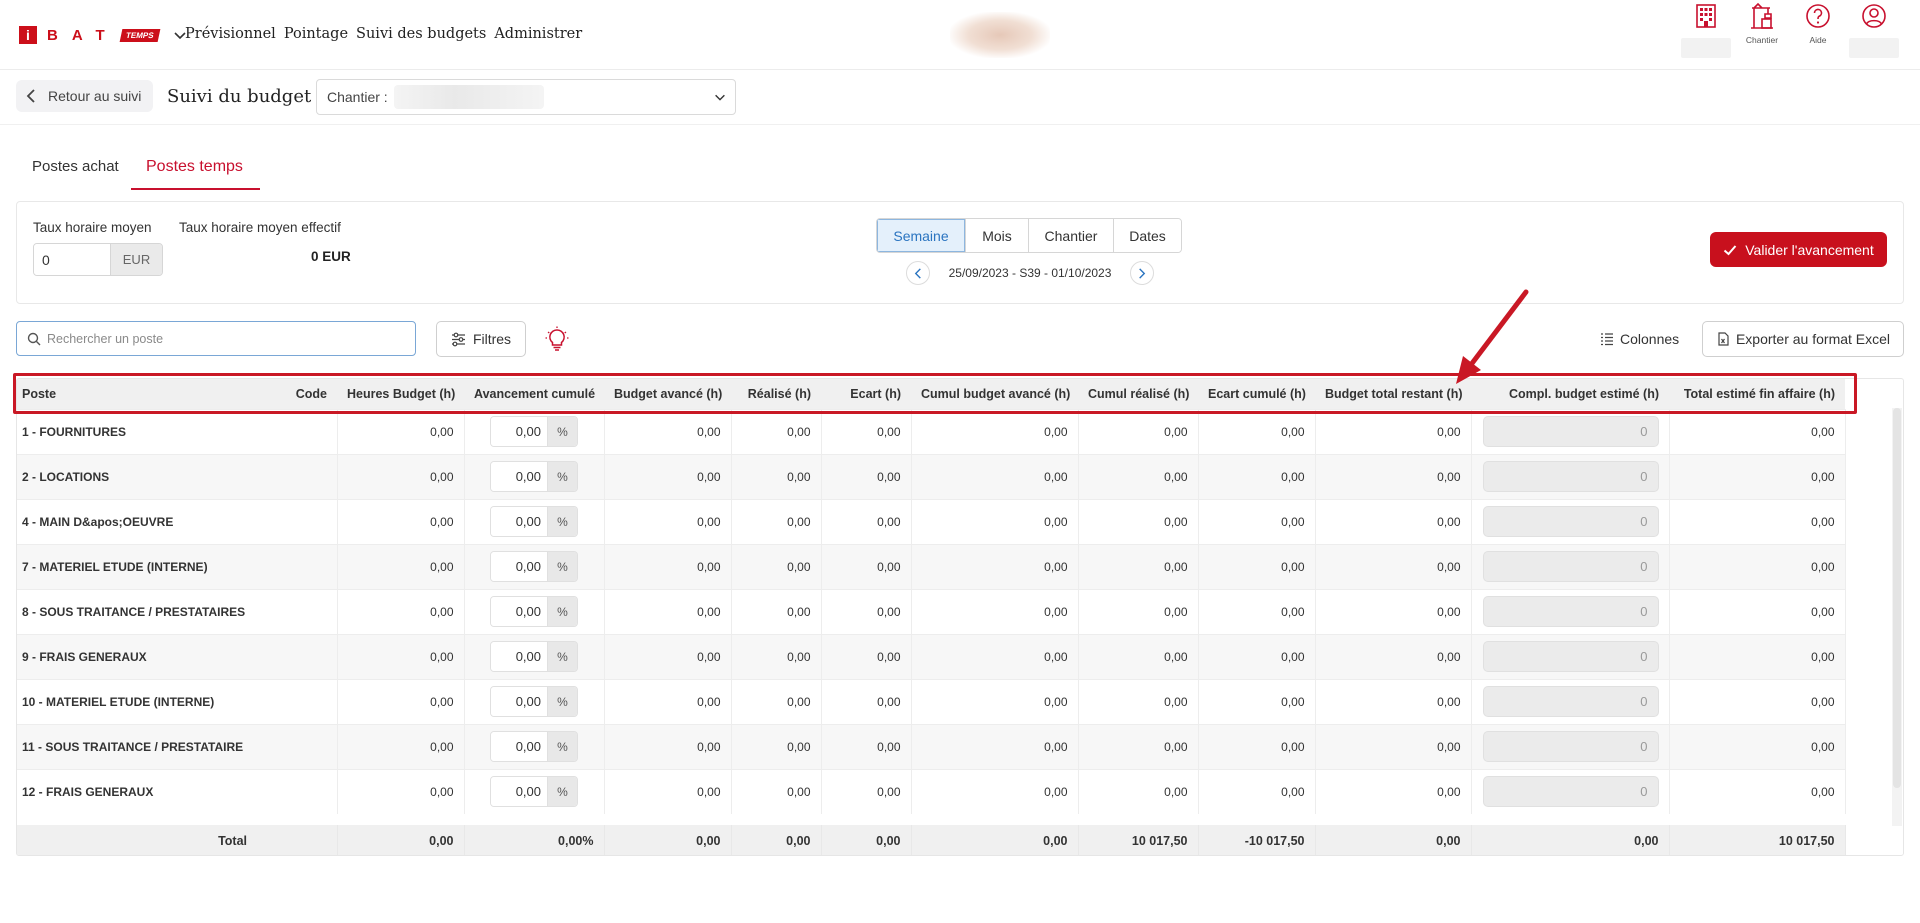  What do you see at coordinates (1141, 273) in the screenshot?
I see `next-week-button` at bounding box center [1141, 273].